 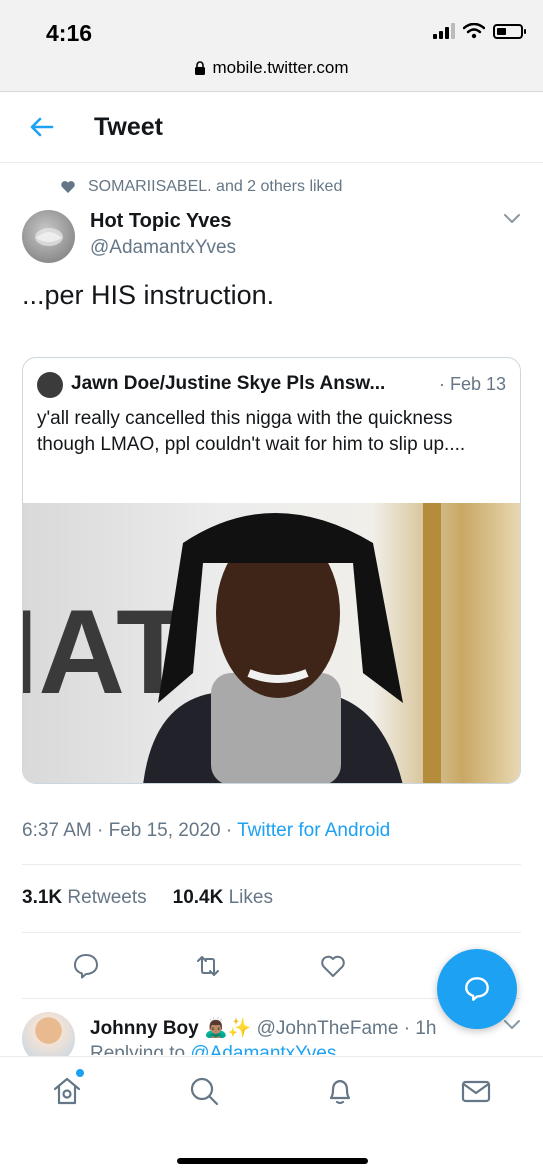 I want to click on wifi-icon, so click(x=474, y=31).